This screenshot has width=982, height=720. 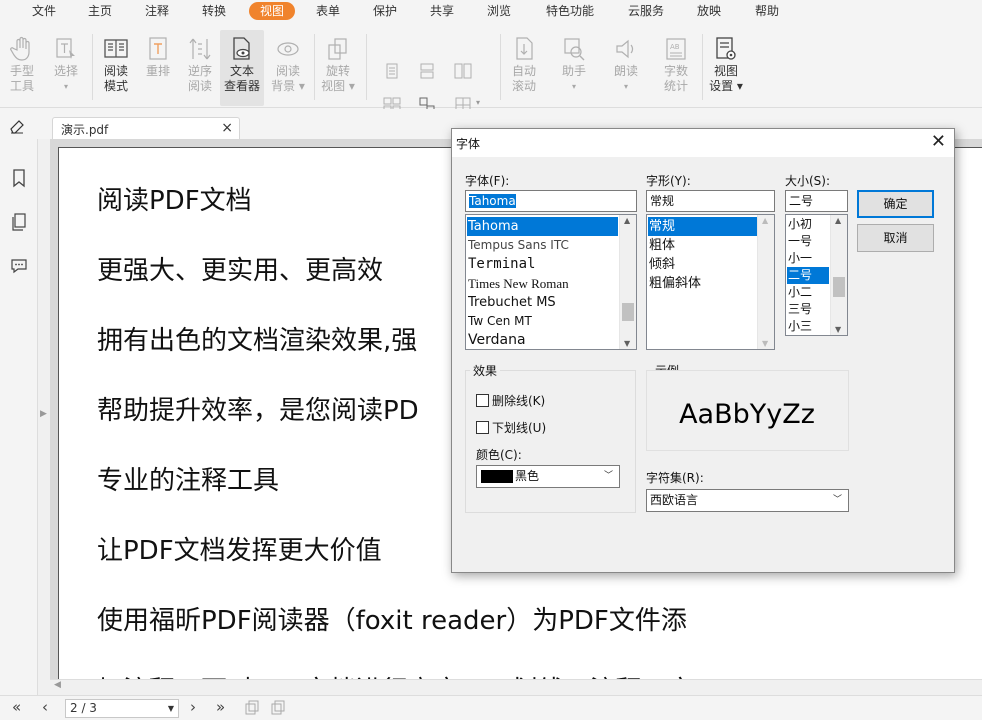 I want to click on underline-checkbox, so click(x=482, y=427).